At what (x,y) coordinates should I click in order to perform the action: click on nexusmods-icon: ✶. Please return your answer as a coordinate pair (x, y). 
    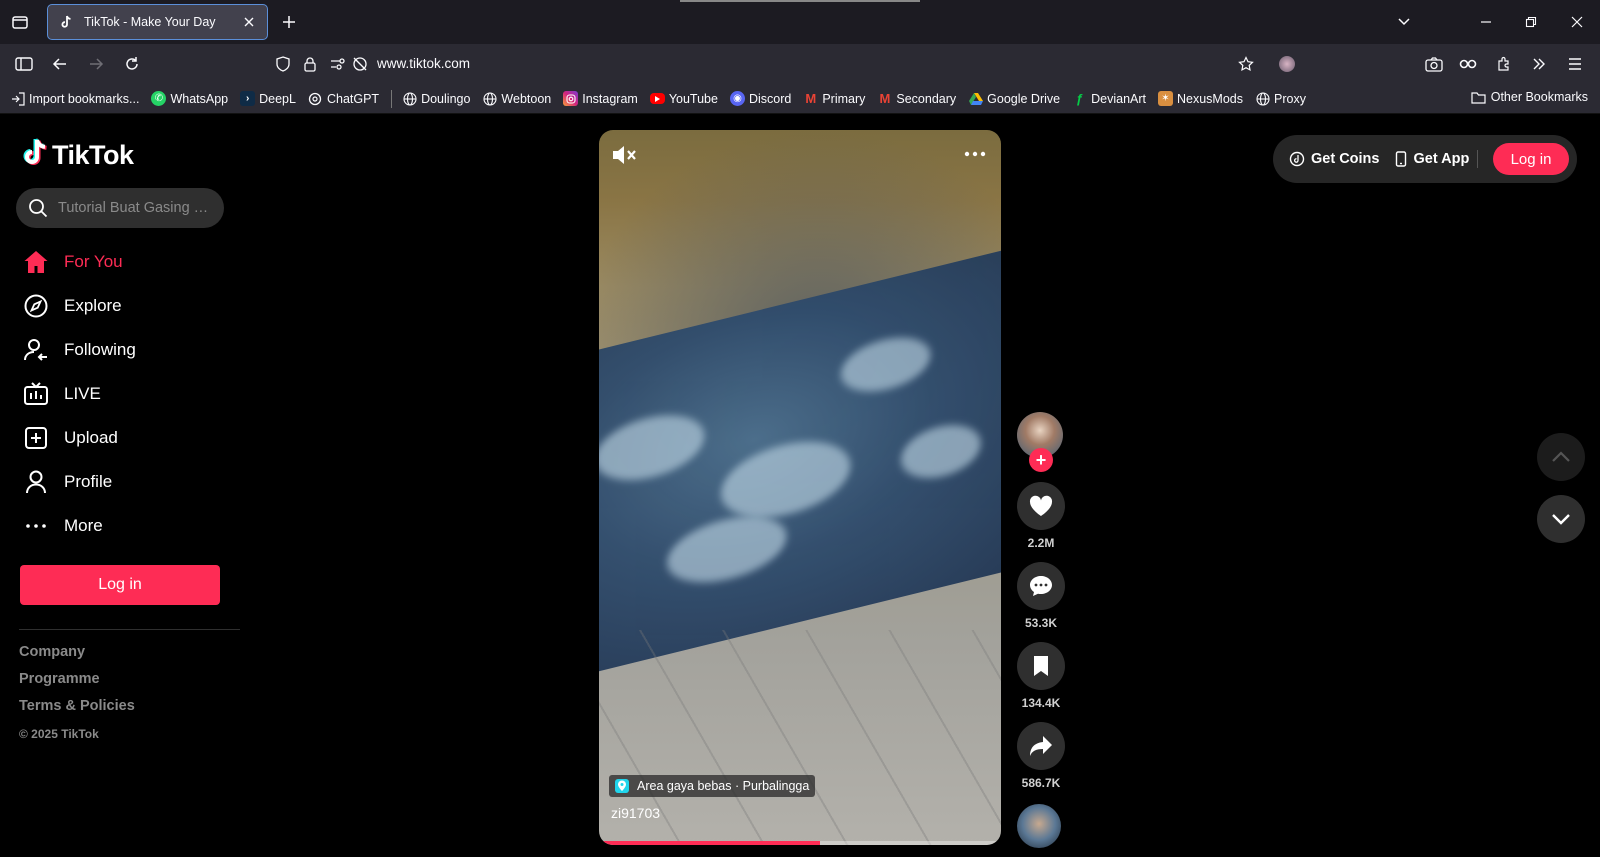
    Looking at the image, I should click on (1165, 98).